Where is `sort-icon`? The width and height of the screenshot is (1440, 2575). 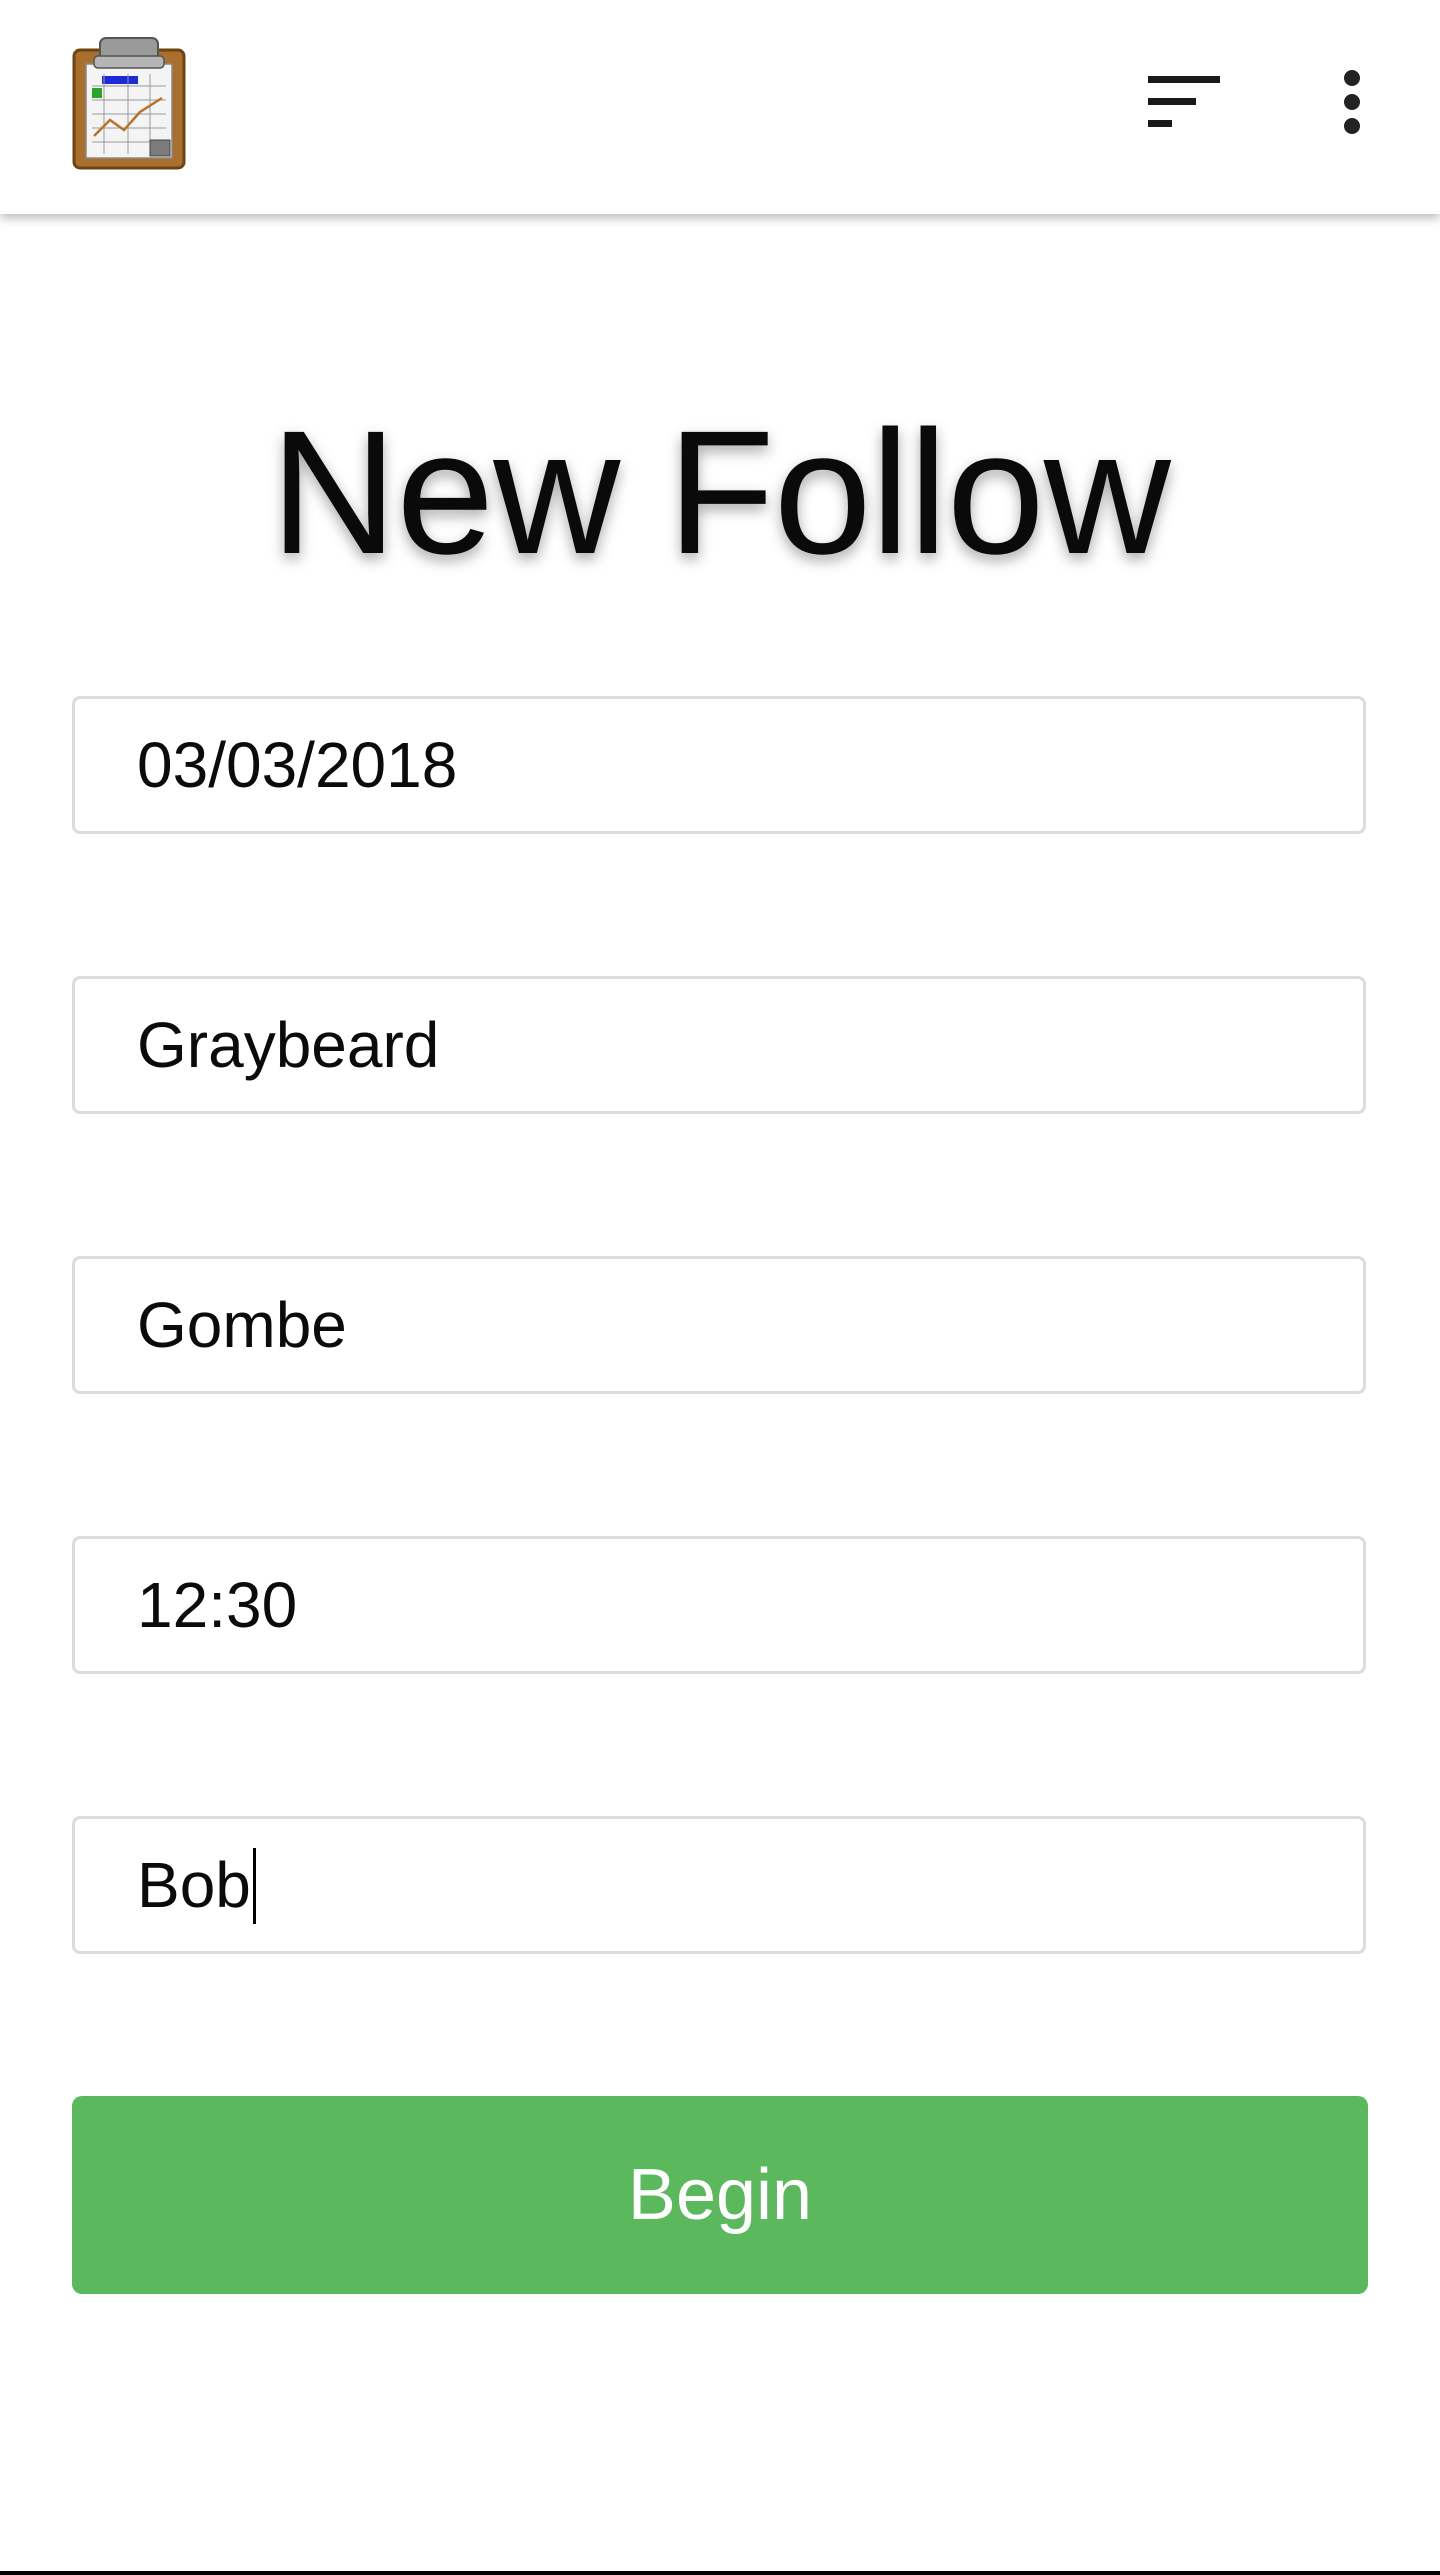
sort-icon is located at coordinates (1184, 101).